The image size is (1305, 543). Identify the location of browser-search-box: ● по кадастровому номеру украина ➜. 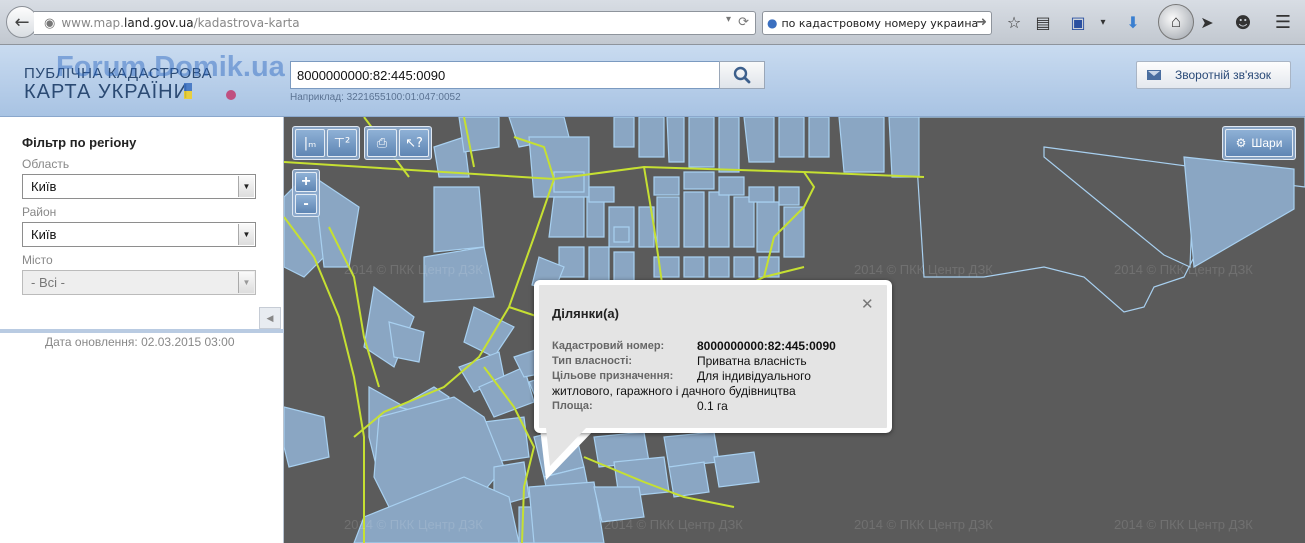
(877, 23).